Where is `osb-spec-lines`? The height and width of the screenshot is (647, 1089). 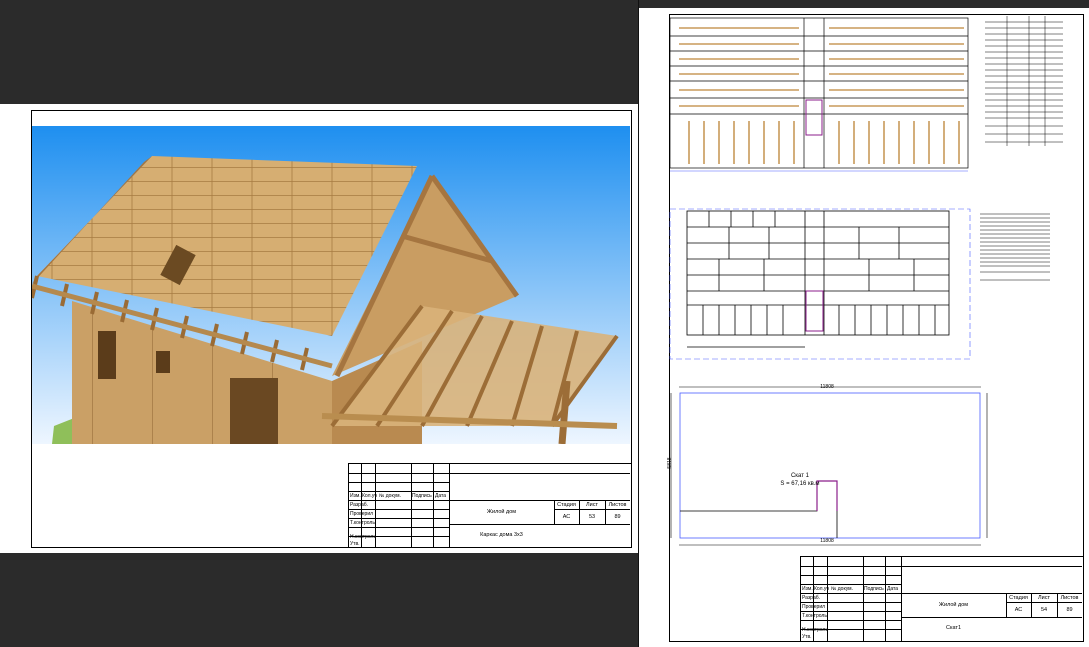 osb-spec-lines is located at coordinates (1015, 247).